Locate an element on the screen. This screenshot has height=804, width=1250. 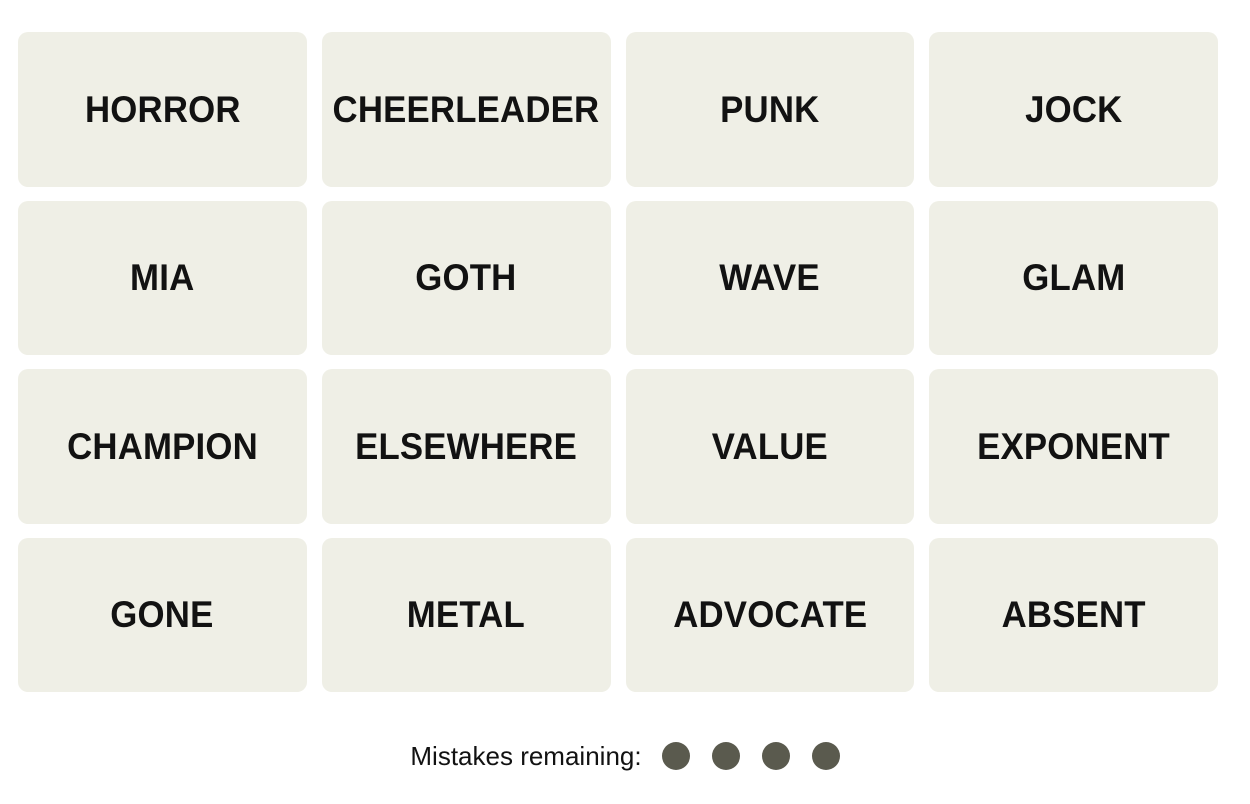
word-tile: MIA is located at coordinates (162, 277).